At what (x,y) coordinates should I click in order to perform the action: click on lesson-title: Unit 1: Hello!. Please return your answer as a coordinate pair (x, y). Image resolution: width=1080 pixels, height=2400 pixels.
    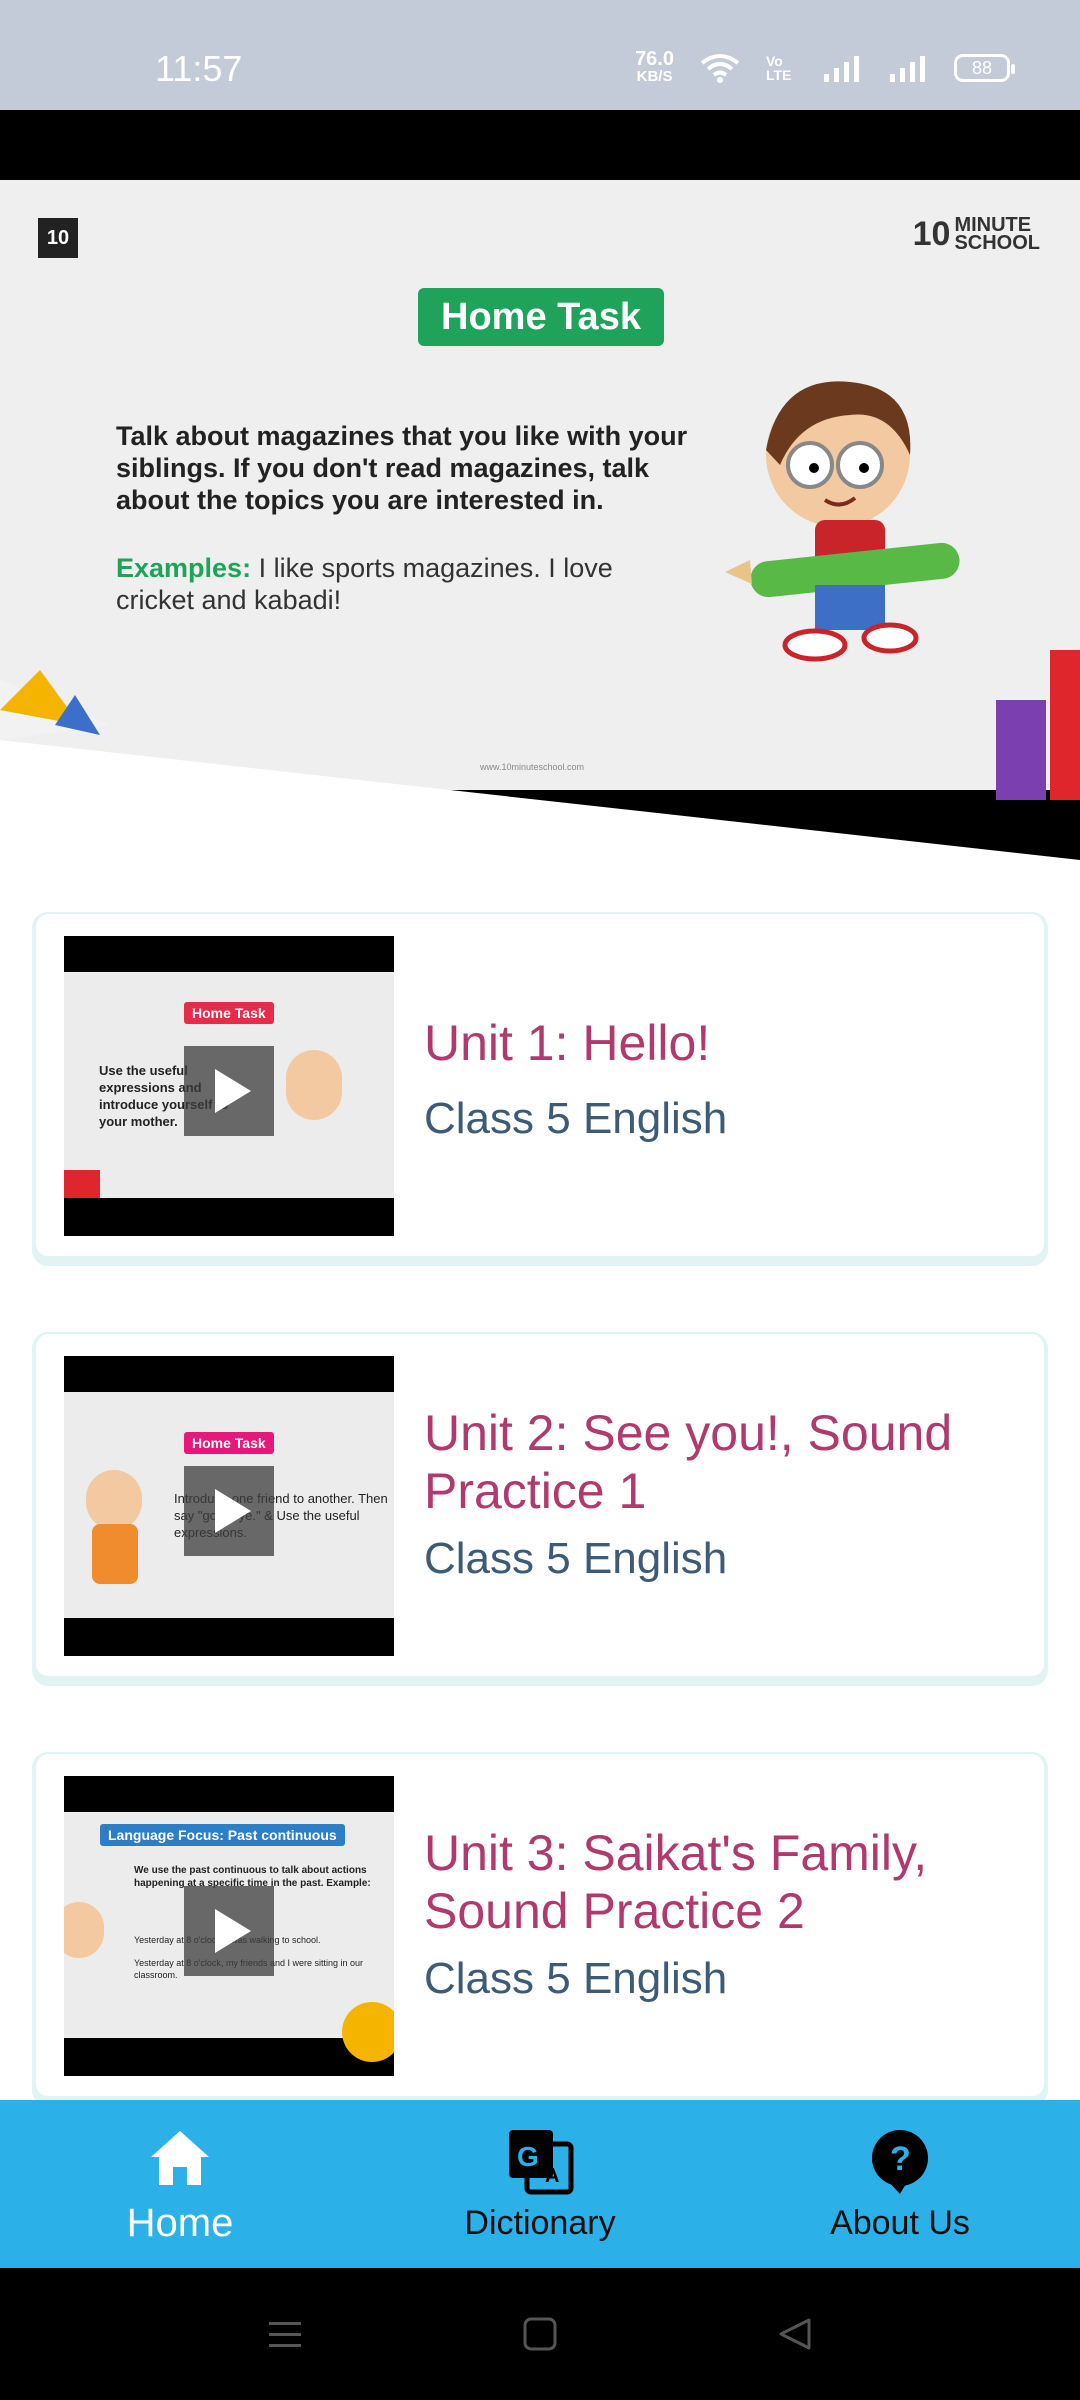
    Looking at the image, I should click on (567, 1043).